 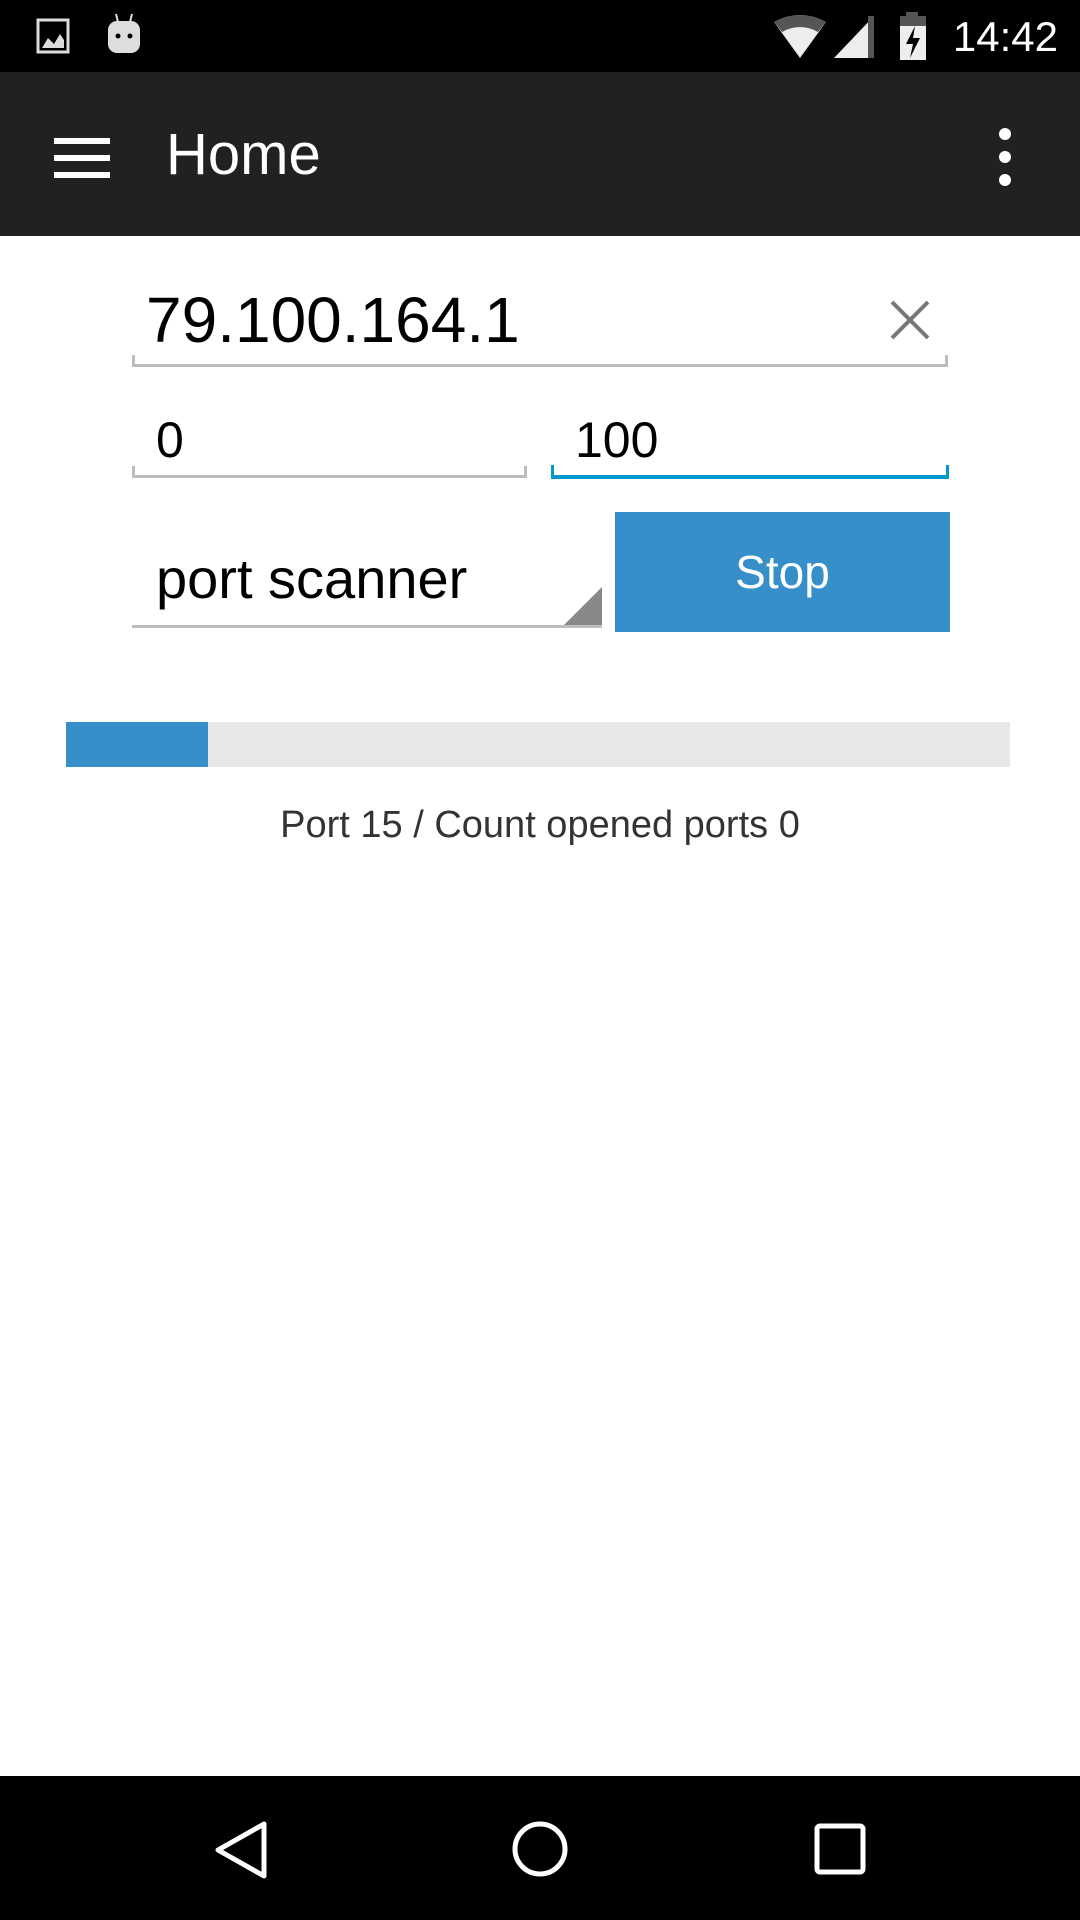 What do you see at coordinates (540, 154) in the screenshot?
I see `toolbar: Home` at bounding box center [540, 154].